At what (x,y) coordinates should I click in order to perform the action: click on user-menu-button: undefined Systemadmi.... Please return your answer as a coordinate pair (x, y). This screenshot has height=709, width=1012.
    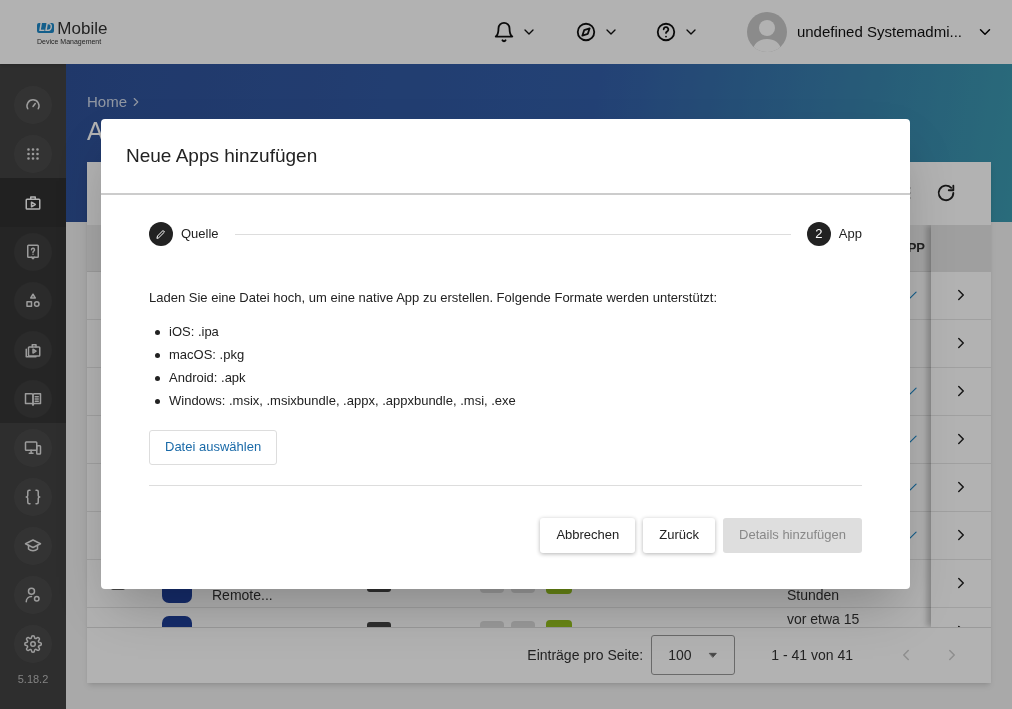
    Looking at the image, I should click on (870, 32).